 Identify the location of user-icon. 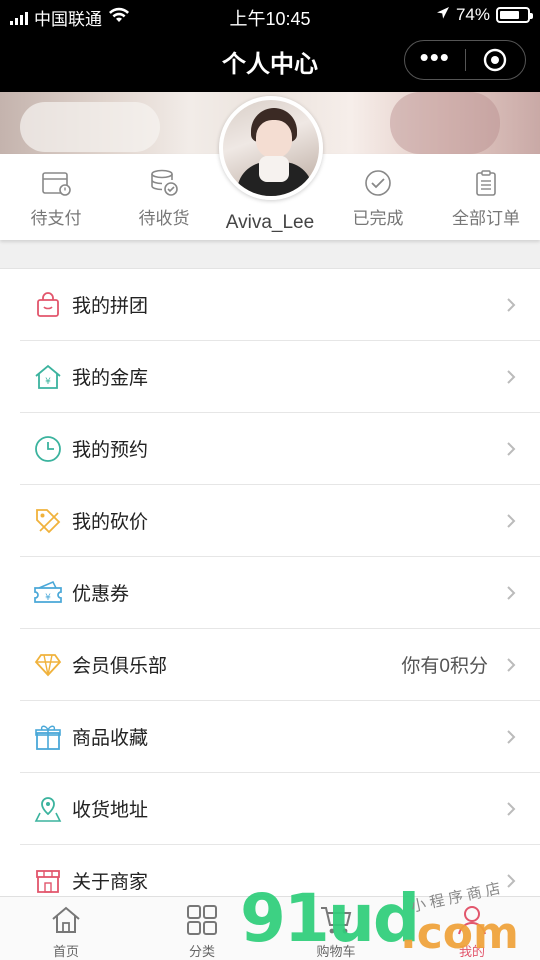
(472, 920).